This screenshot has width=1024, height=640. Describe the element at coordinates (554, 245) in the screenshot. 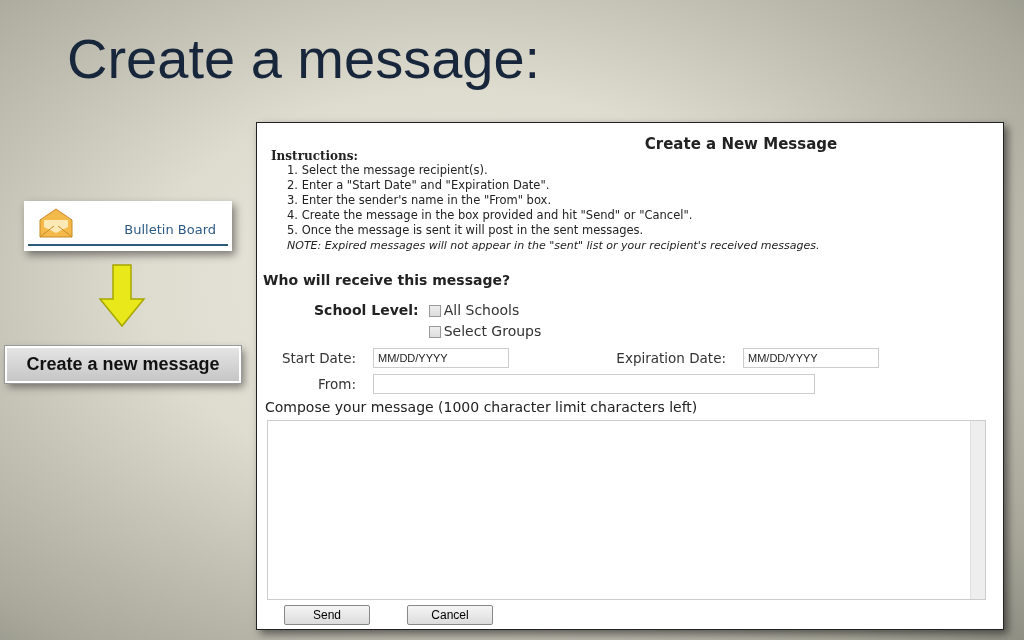

I see `note-text: NOTE: Expired messages will not appear in the "sent" list or your recipient's received messages.` at that location.